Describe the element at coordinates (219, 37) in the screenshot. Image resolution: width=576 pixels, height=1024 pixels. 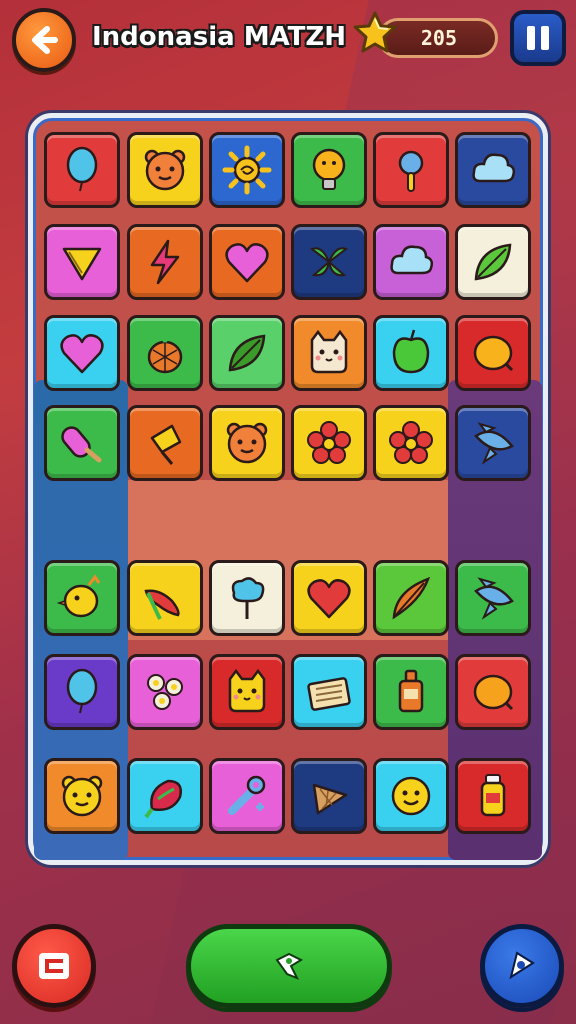
I see `game-title: Indonasia MATZH` at that location.